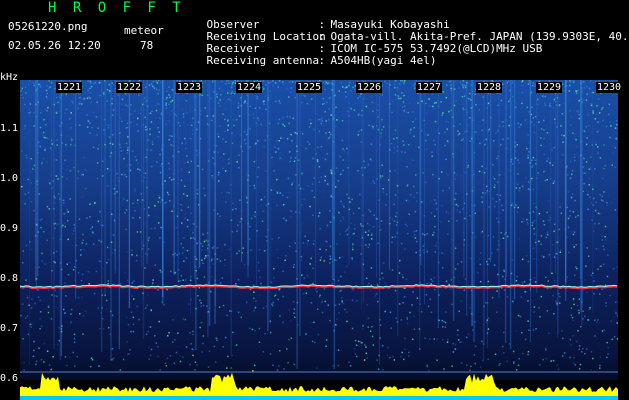 The height and width of the screenshot is (400, 629). Describe the element at coordinates (9, 328) in the screenshot. I see `y-label-0-7: 0.7` at that location.